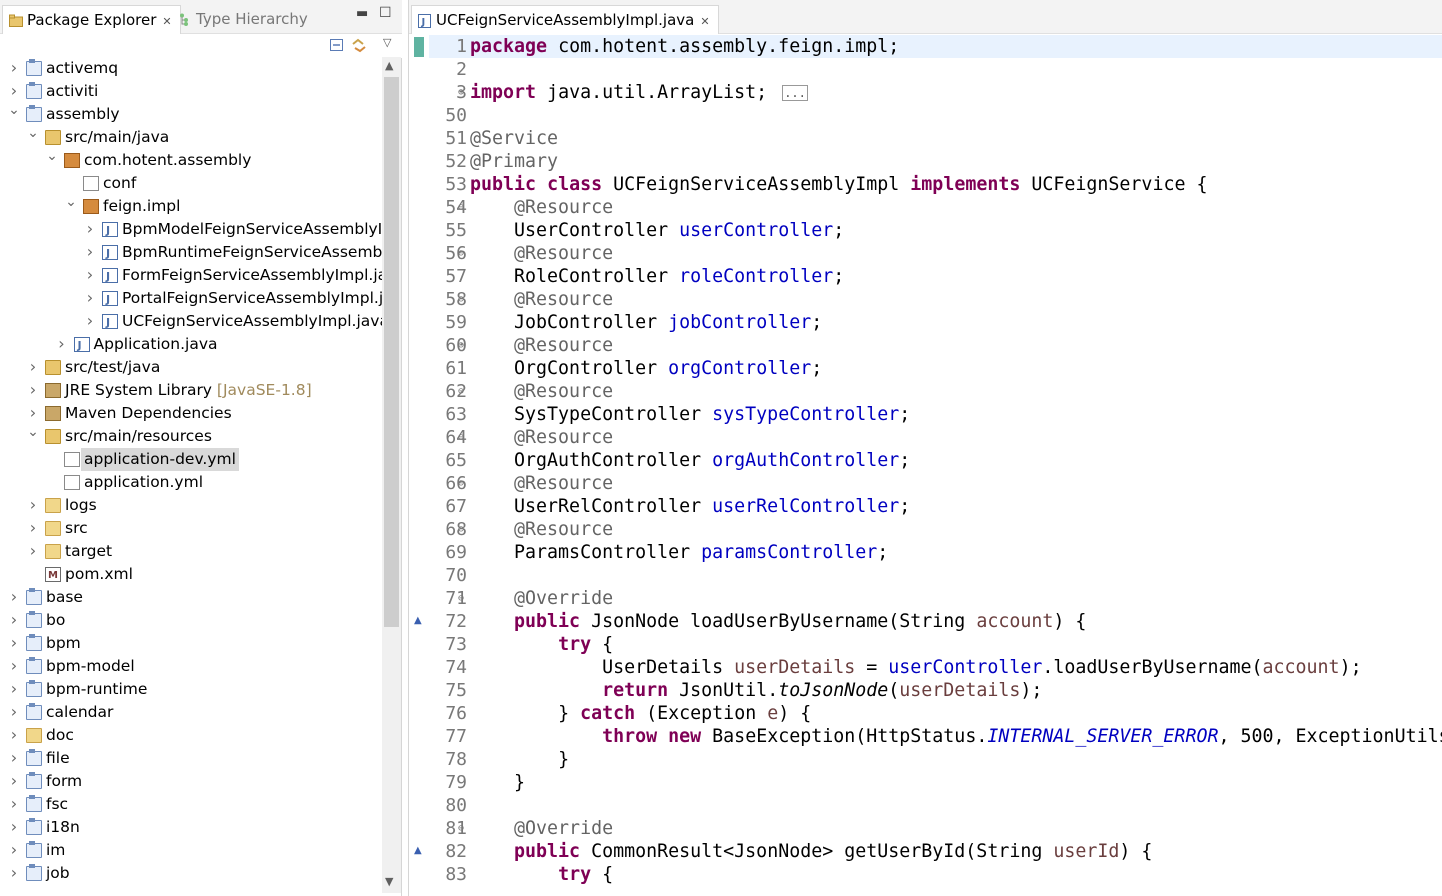 Image resolution: width=1442 pixels, height=896 pixels. Describe the element at coordinates (191, 114) in the screenshot. I see `tree-item: ⌄ assembly` at that location.